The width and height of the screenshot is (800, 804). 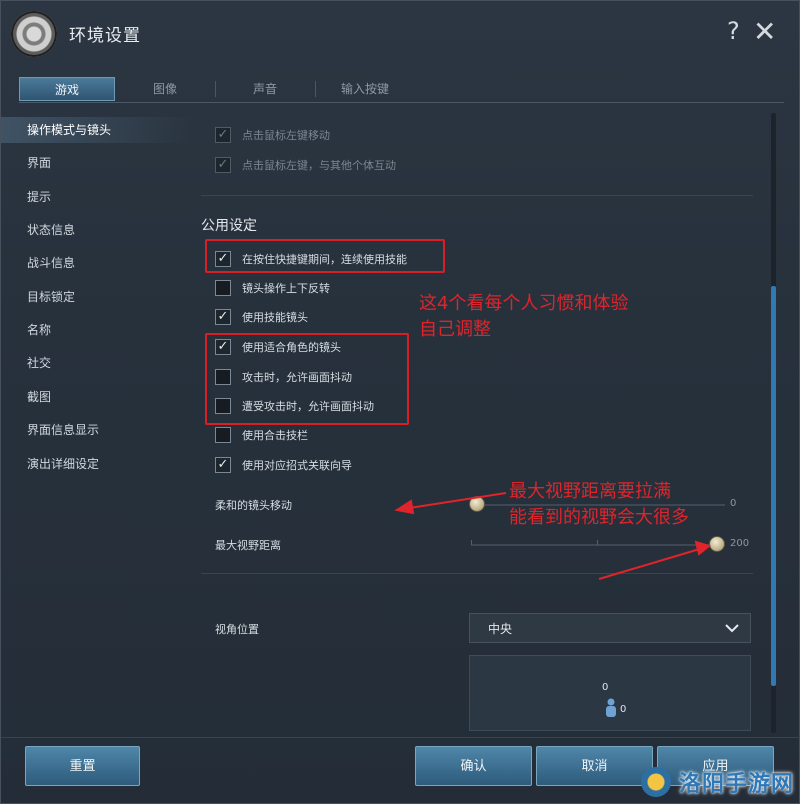 I want to click on annotation-arrows, so click(x=553, y=536).